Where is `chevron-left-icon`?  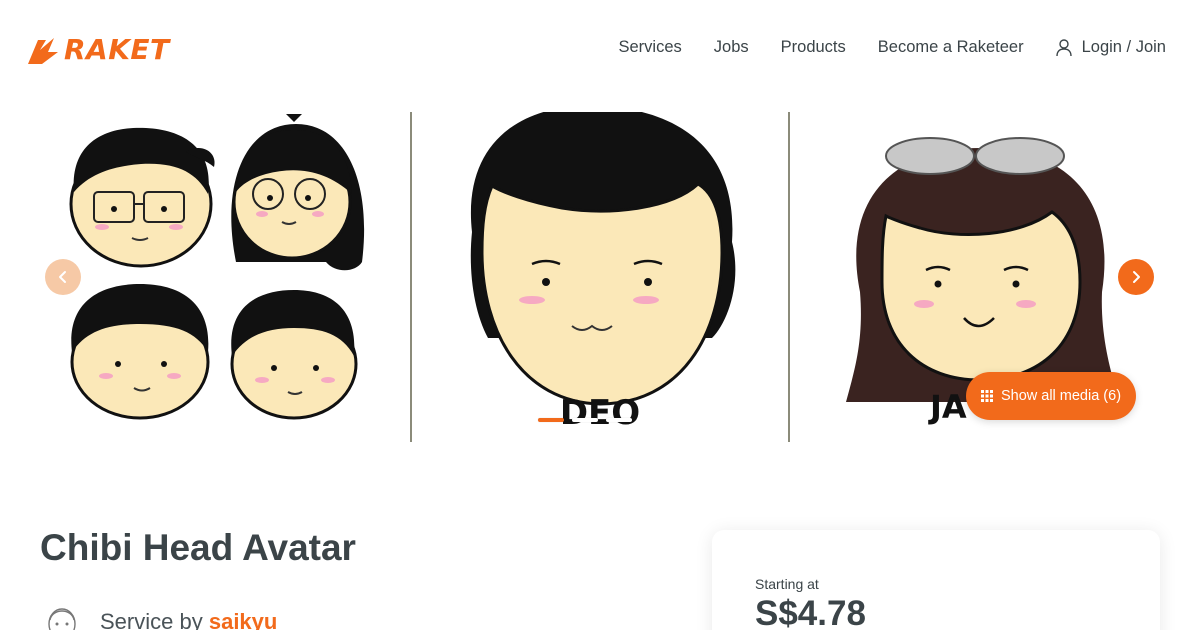 chevron-left-icon is located at coordinates (62, 277).